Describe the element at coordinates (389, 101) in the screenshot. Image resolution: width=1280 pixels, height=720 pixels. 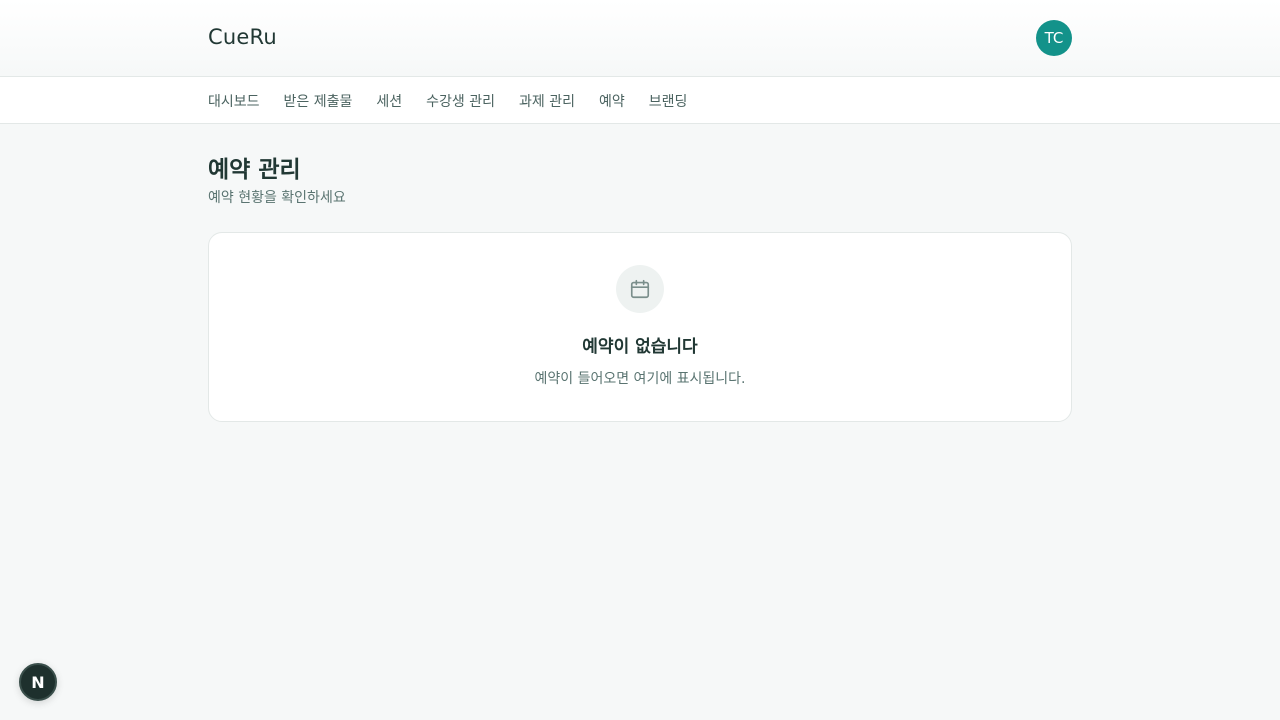
I see `nav-item-sessions: 세션` at that location.